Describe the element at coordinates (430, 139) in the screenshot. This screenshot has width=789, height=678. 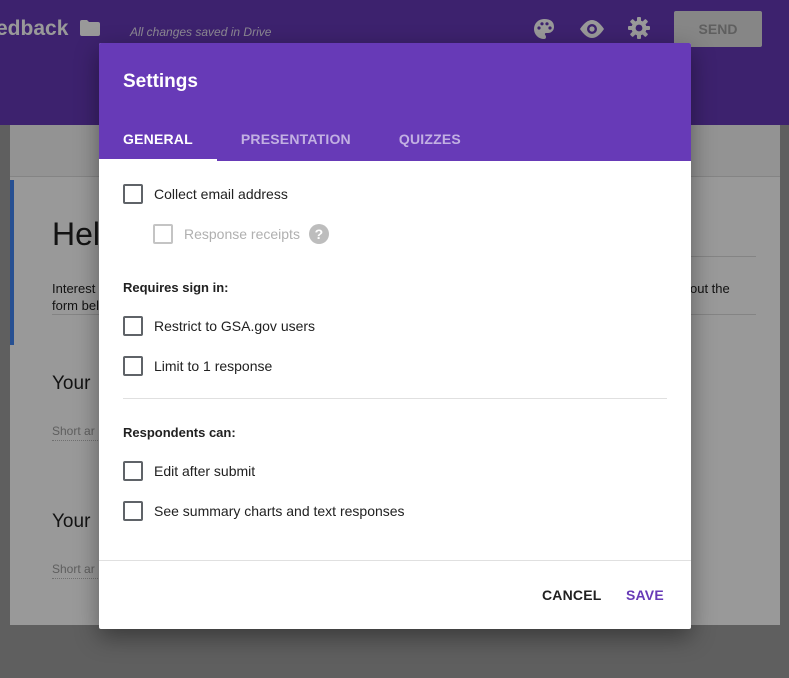
I see `tab-quizzes: QUIZZES` at that location.